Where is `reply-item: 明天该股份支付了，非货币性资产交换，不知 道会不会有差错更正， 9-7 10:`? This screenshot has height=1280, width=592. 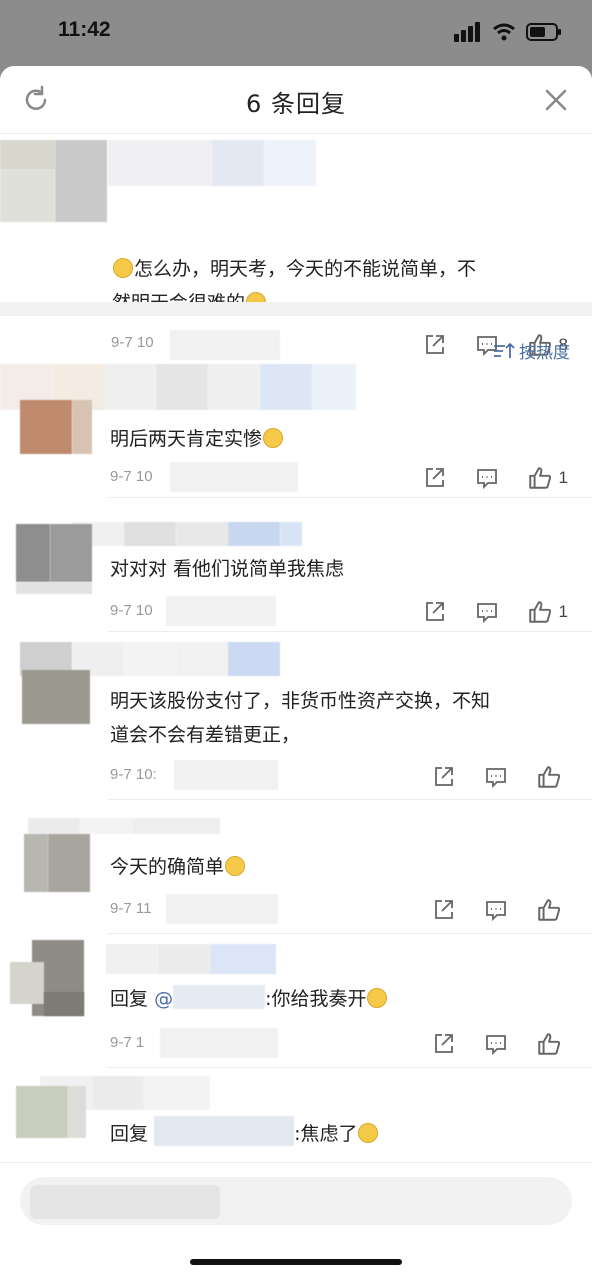 reply-item: 明天该股份支付了，非货币性资产交换，不知 道会不会有差错更正， 9-7 10: is located at coordinates (296, 716).